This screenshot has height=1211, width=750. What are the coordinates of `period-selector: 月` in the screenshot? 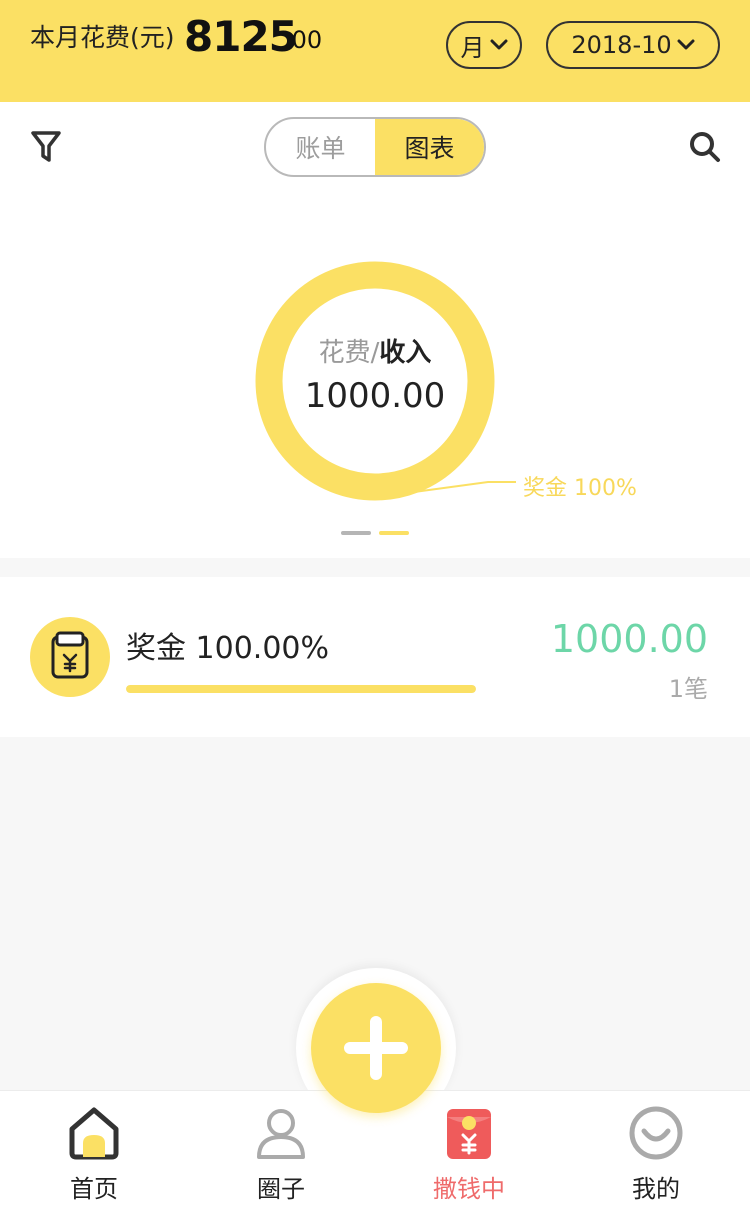 It's located at (484, 45).